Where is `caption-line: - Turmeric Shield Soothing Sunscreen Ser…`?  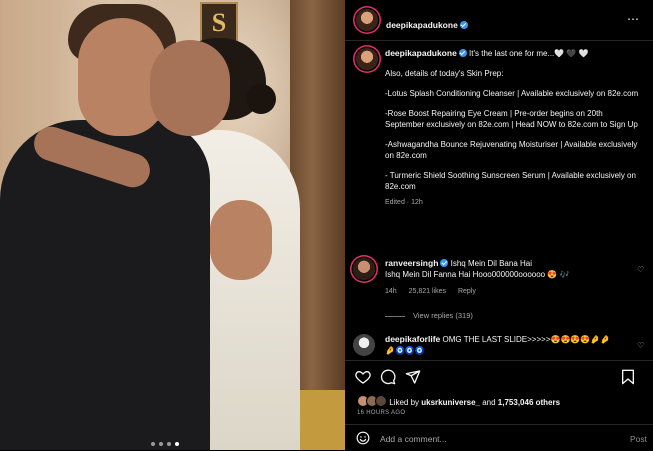 caption-line: - Turmeric Shield Soothing Sunscreen Ser… is located at coordinates (512, 181).